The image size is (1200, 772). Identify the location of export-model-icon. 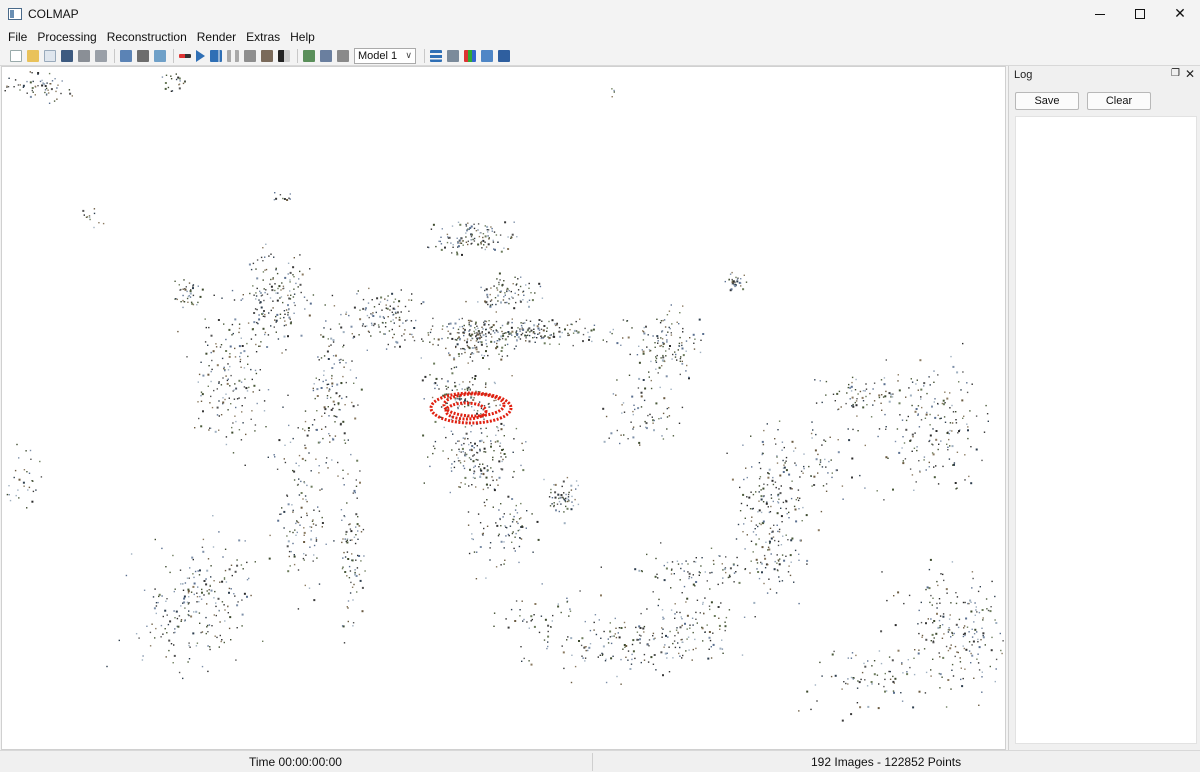
(101, 55).